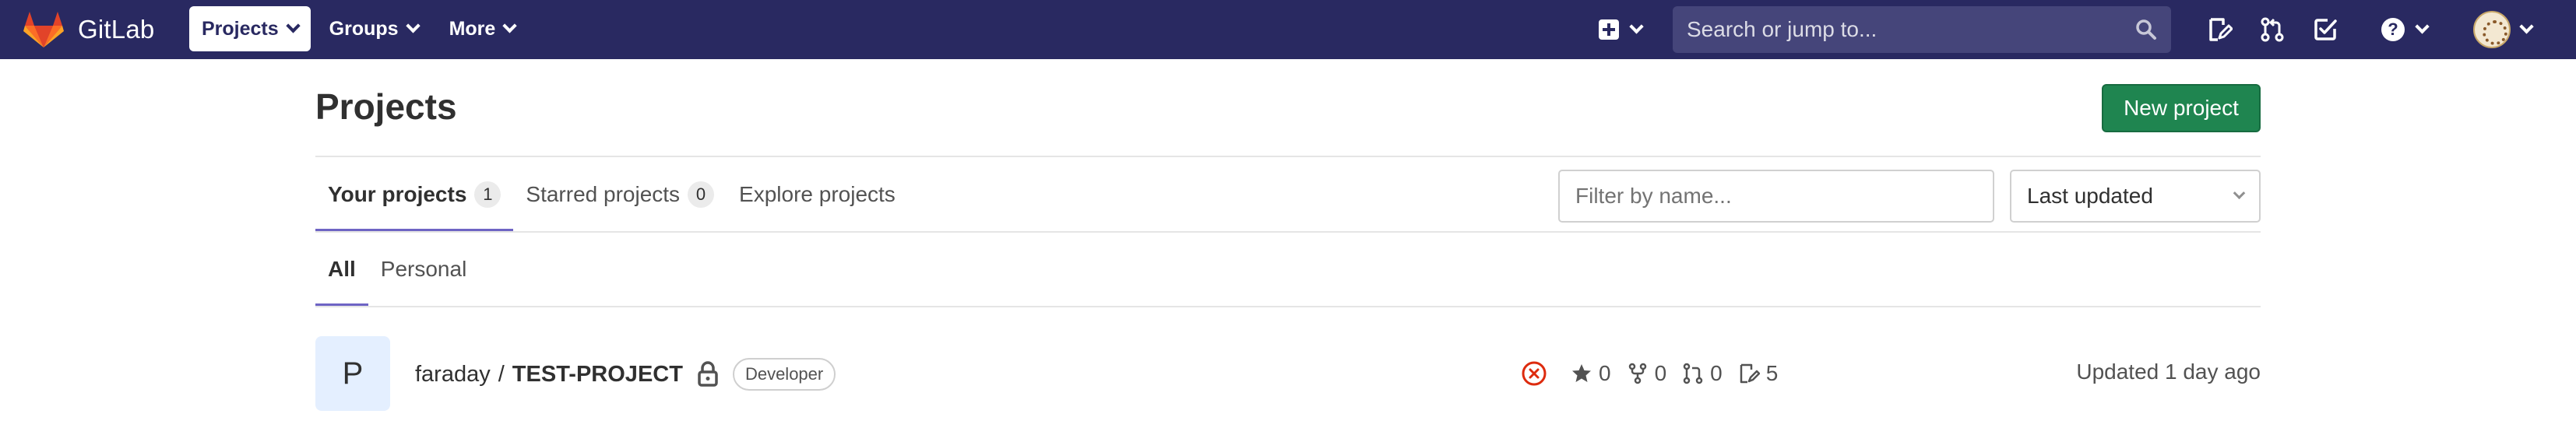  I want to click on nav-more-dropdown: More, so click(482, 29).